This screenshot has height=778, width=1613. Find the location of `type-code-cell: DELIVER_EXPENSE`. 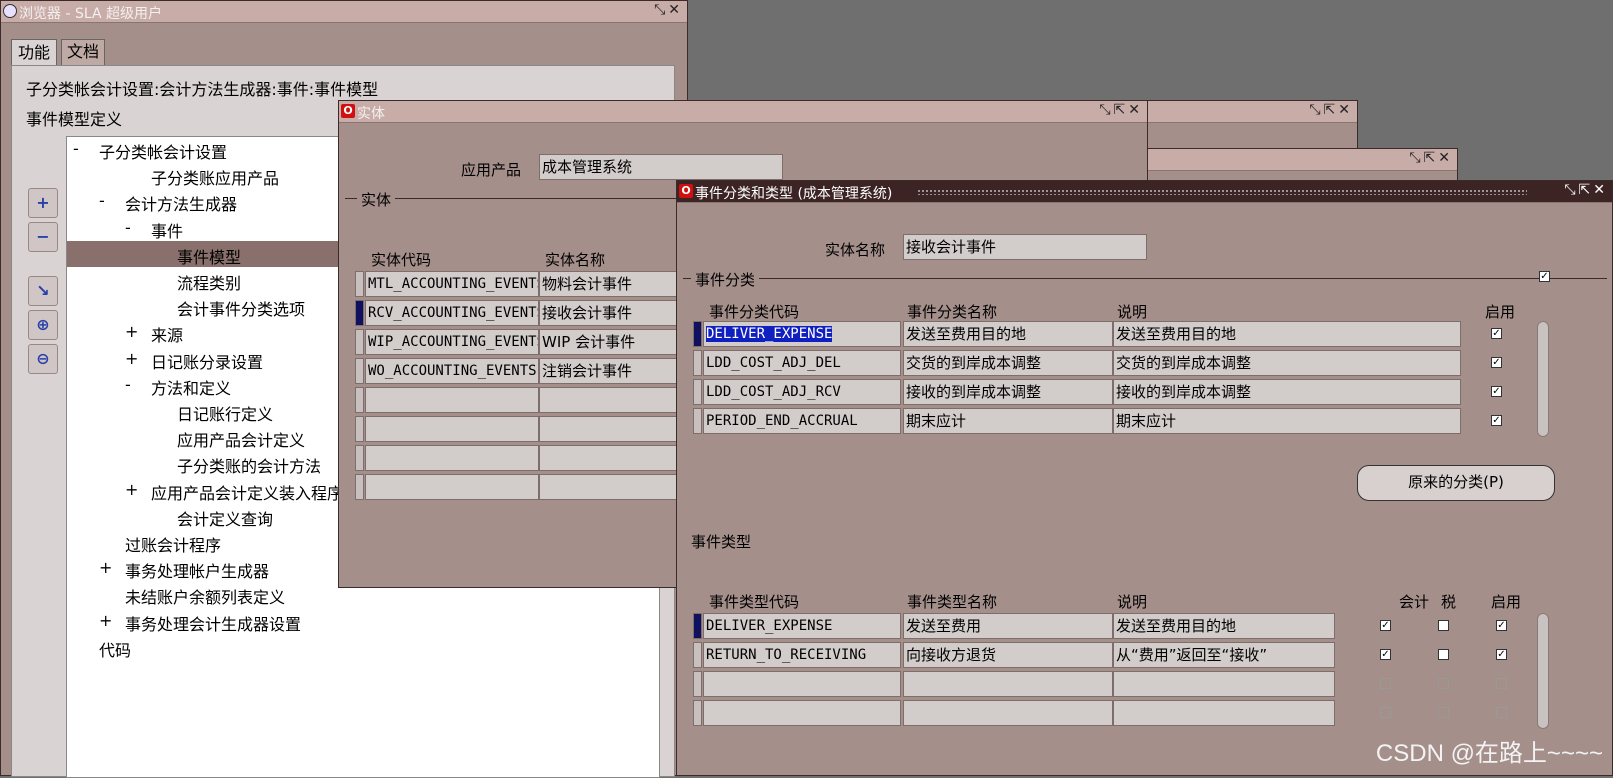

type-code-cell: DELIVER_EXPENSE is located at coordinates (802, 626).